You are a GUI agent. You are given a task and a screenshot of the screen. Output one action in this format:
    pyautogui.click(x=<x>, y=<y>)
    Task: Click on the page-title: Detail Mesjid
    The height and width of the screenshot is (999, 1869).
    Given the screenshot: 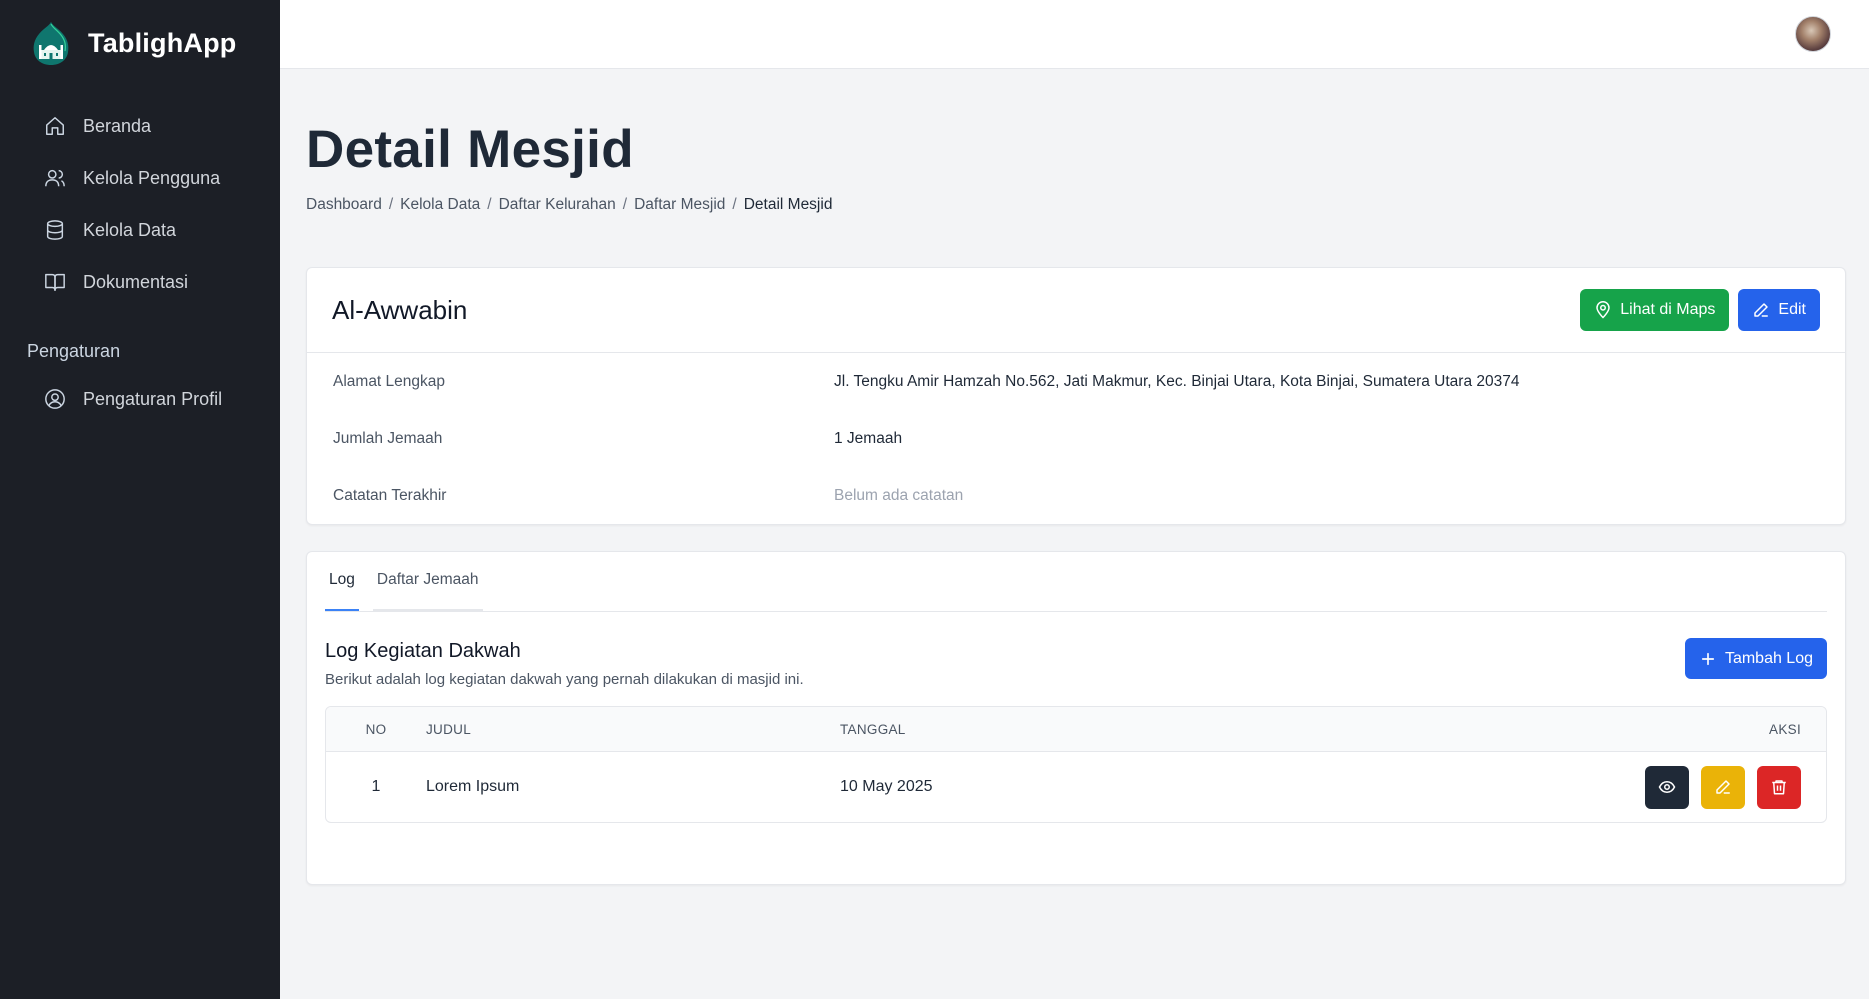 What is the action you would take?
    pyautogui.click(x=470, y=149)
    